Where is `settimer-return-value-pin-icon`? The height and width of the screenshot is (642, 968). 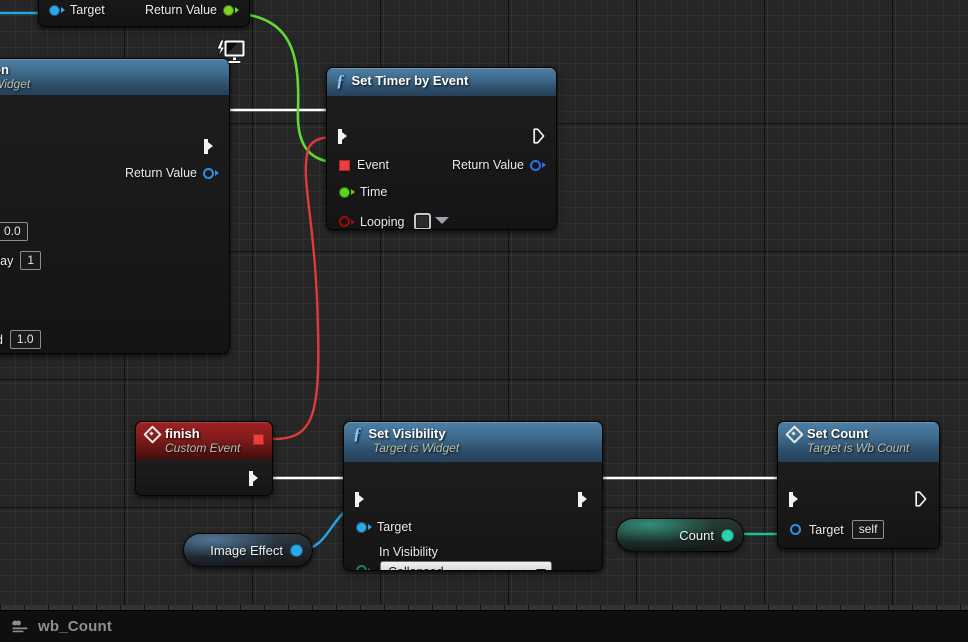
settimer-return-value-pin-icon is located at coordinates (535, 165).